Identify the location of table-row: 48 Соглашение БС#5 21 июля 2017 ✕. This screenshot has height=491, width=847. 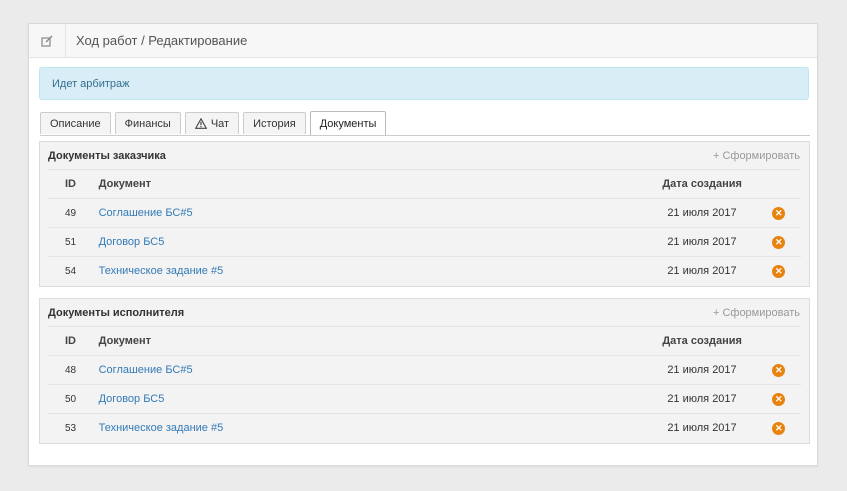
(424, 370).